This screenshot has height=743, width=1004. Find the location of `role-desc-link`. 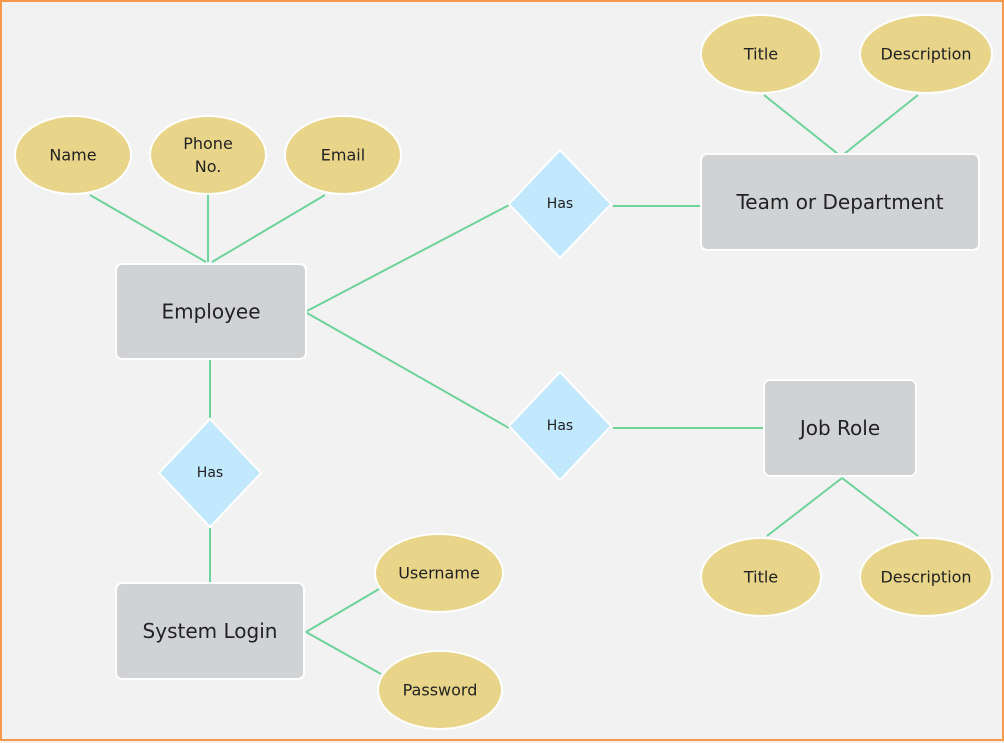

role-desc-link is located at coordinates (880, 507).